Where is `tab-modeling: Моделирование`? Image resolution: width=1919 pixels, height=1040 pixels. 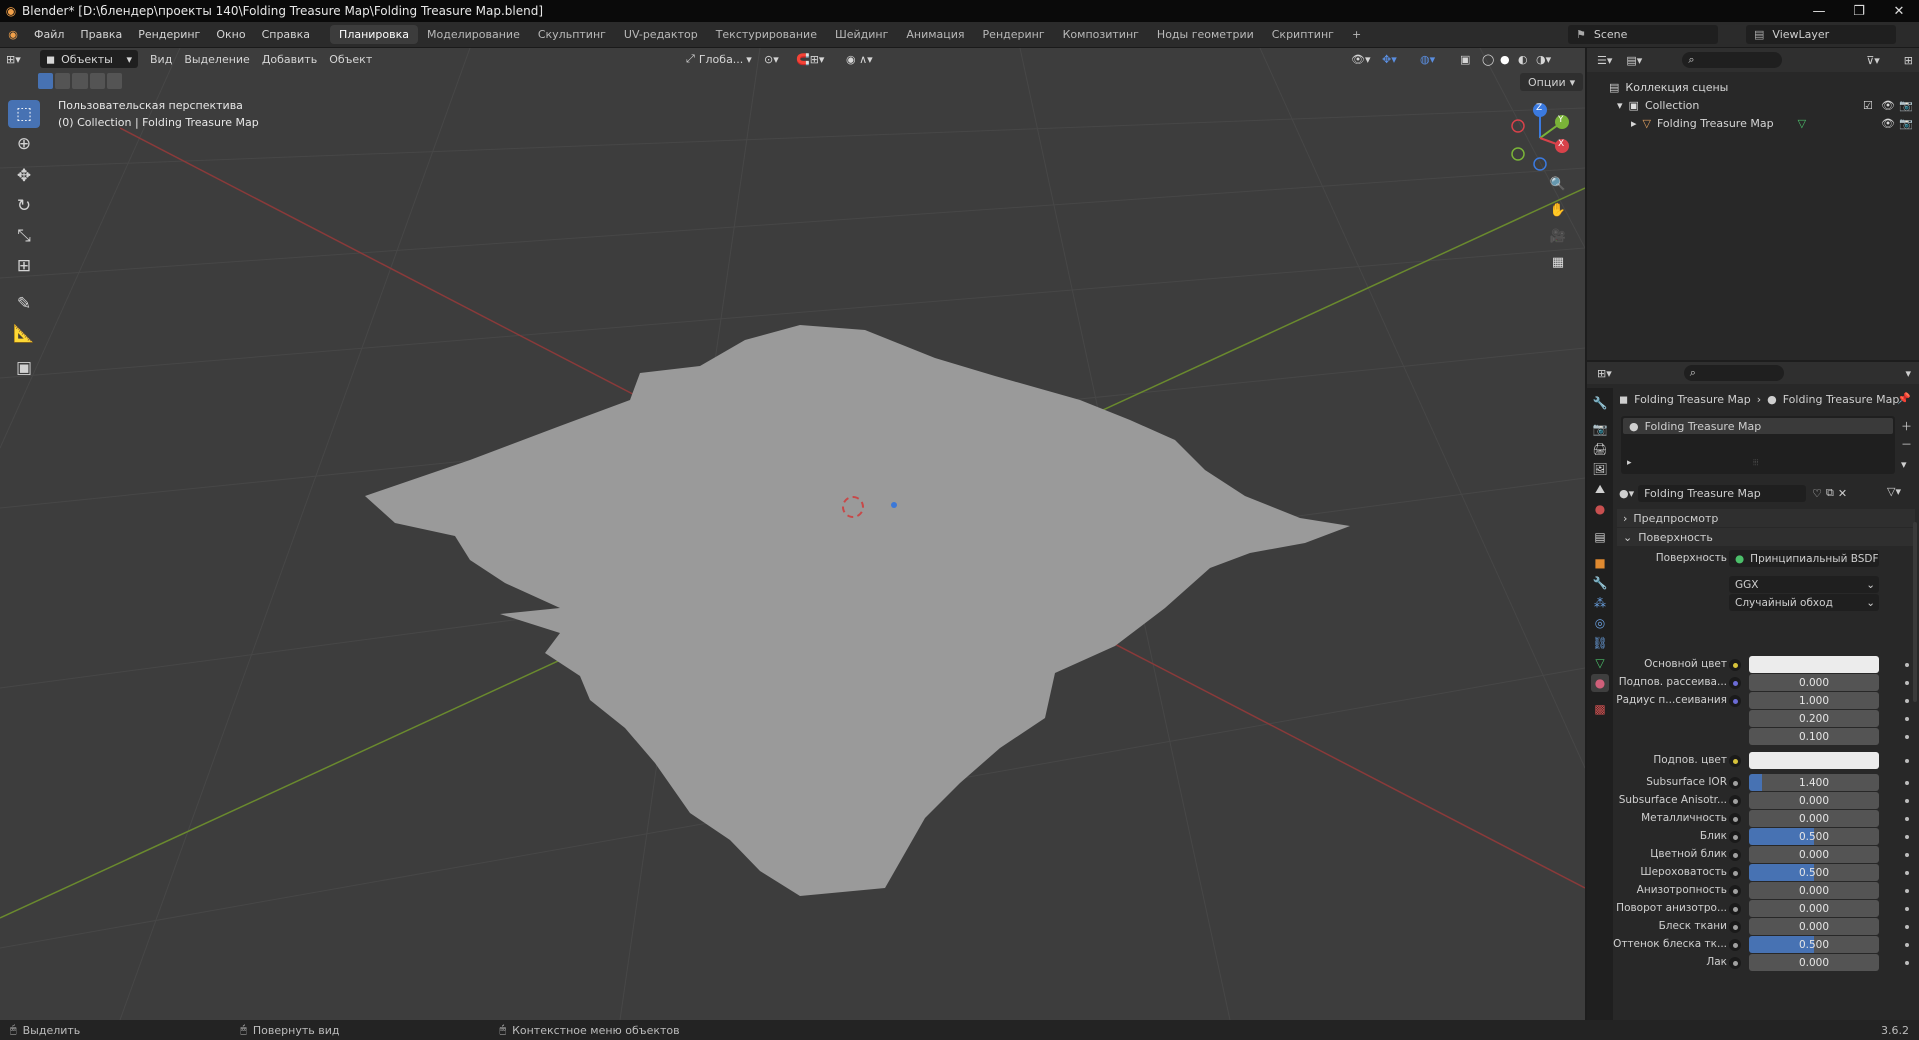 tab-modeling: Моделирование is located at coordinates (473, 34).